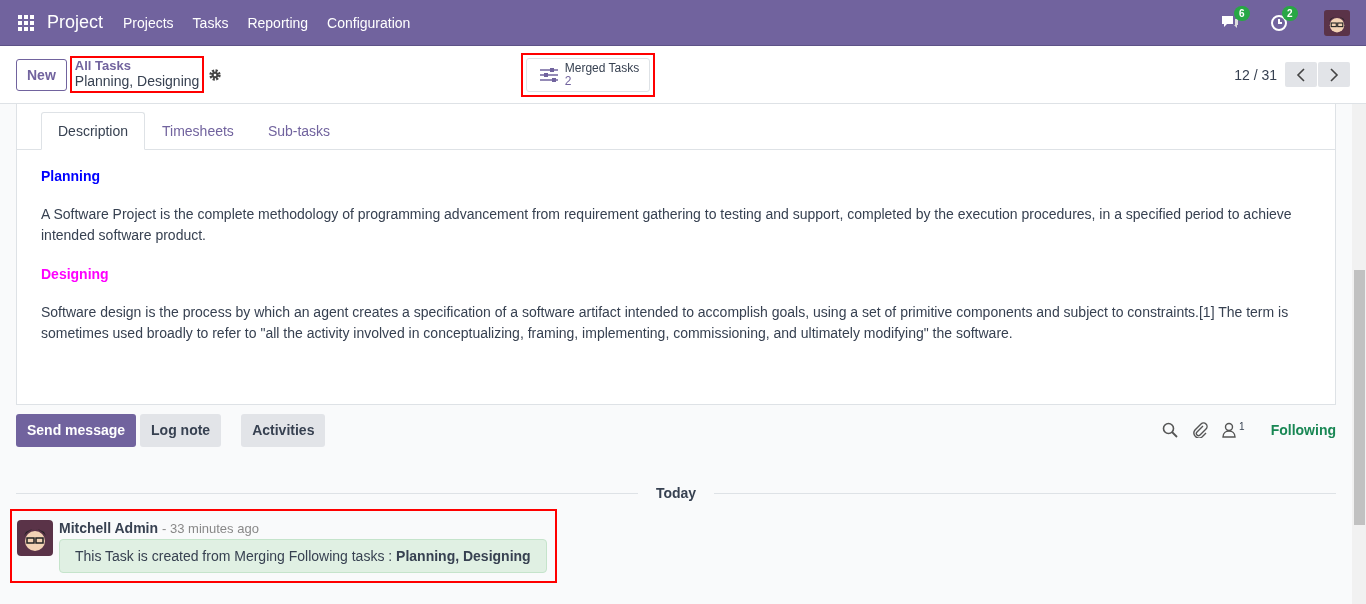 The width and height of the screenshot is (1366, 604). What do you see at coordinates (1290, 13) in the screenshot?
I see `counter-badge: 2` at bounding box center [1290, 13].